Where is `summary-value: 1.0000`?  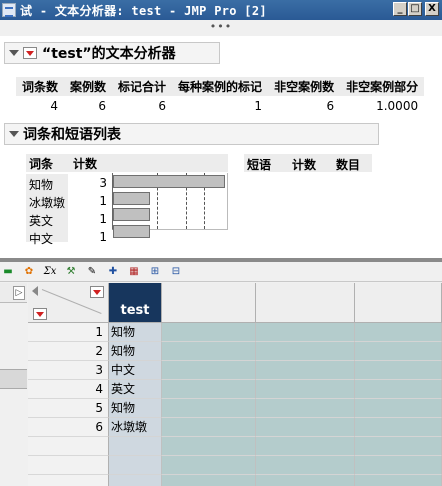 summary-value: 1.0000 is located at coordinates (397, 105).